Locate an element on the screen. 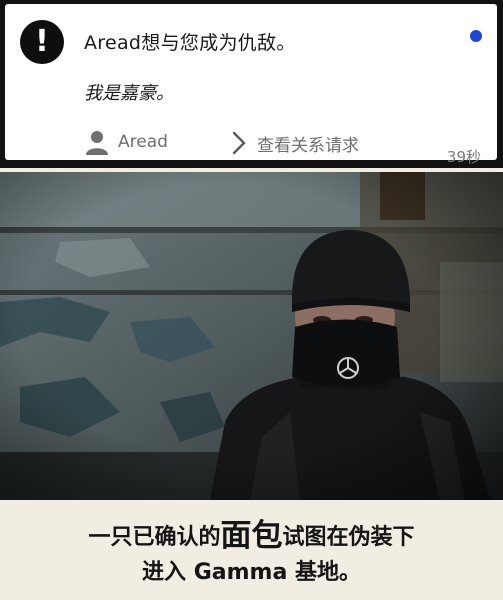 The image size is (503, 600). user-icon is located at coordinates (97, 143).